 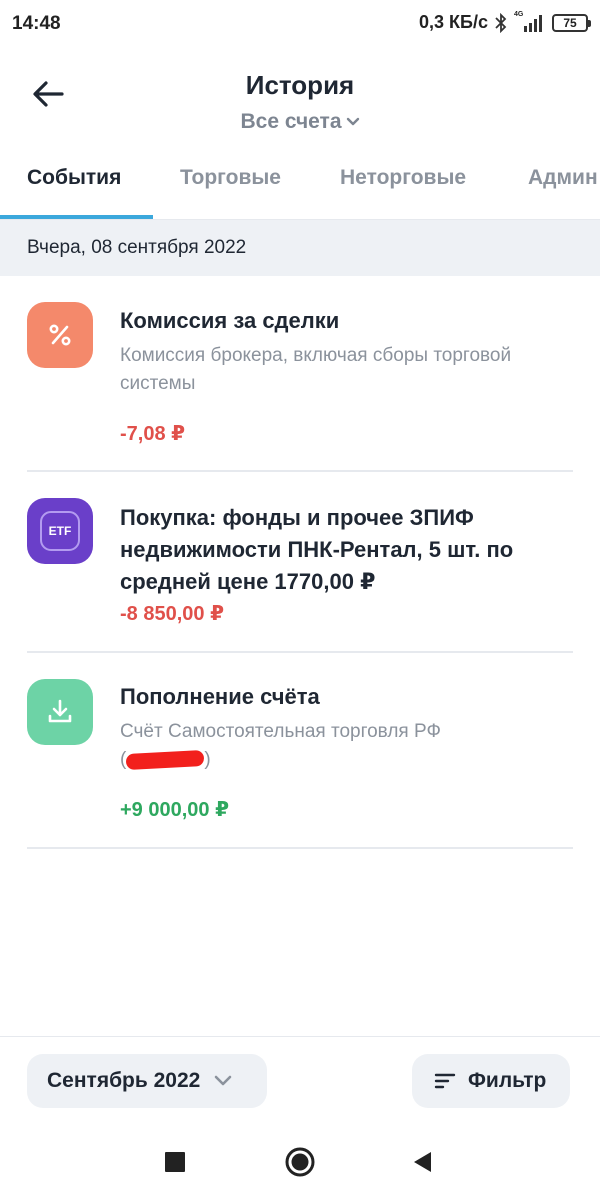 I want to click on download-icon, so click(x=60, y=712).